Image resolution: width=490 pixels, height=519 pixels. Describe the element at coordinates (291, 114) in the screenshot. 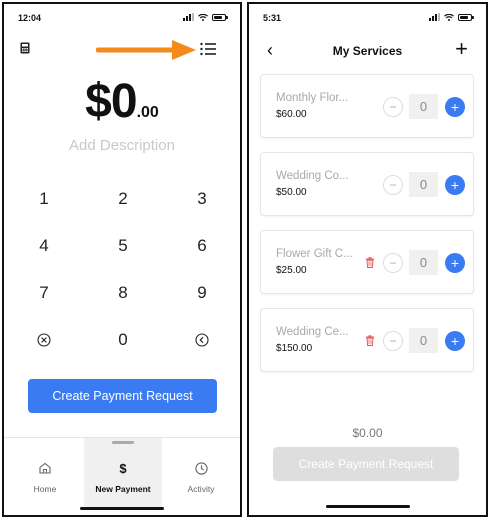

I see `service-price: $60.00` at that location.